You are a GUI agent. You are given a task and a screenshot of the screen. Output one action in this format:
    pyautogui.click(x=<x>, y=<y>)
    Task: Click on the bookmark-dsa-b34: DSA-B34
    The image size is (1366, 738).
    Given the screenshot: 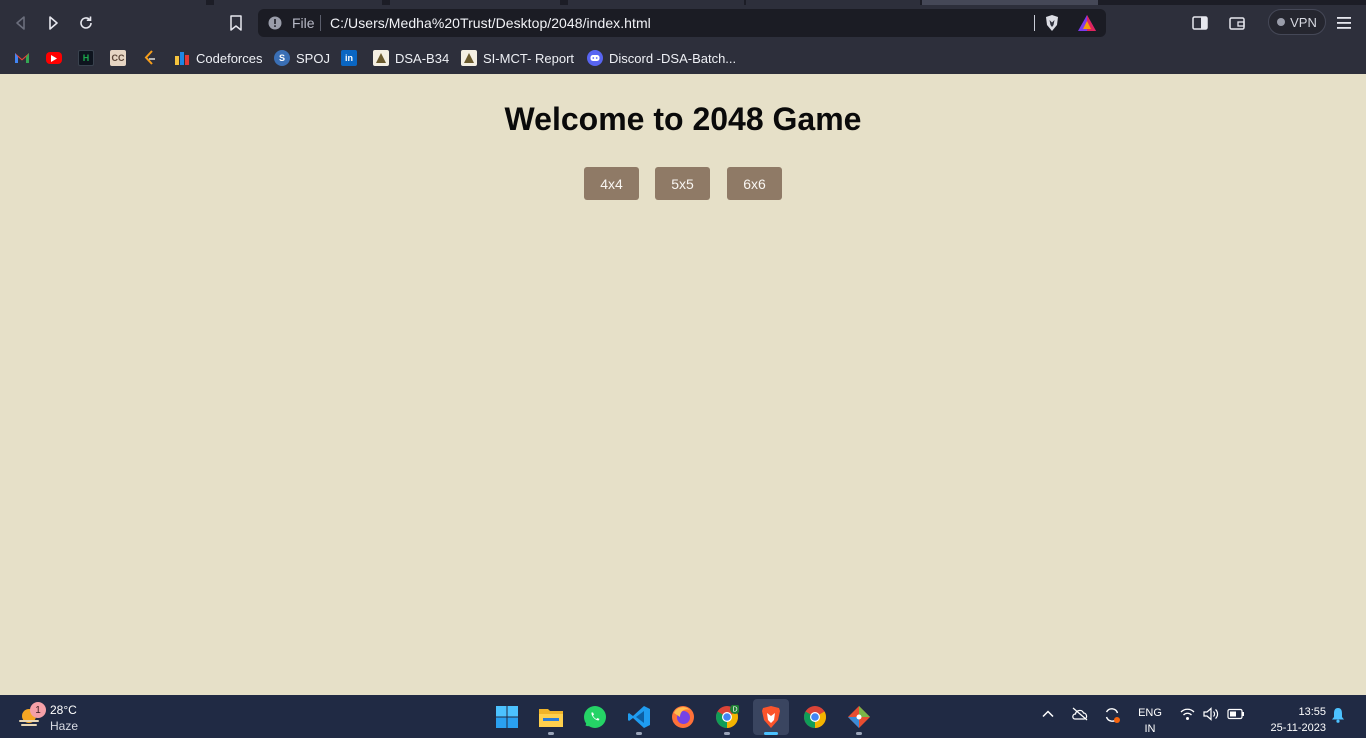 What is the action you would take?
    pyautogui.click(x=411, y=58)
    